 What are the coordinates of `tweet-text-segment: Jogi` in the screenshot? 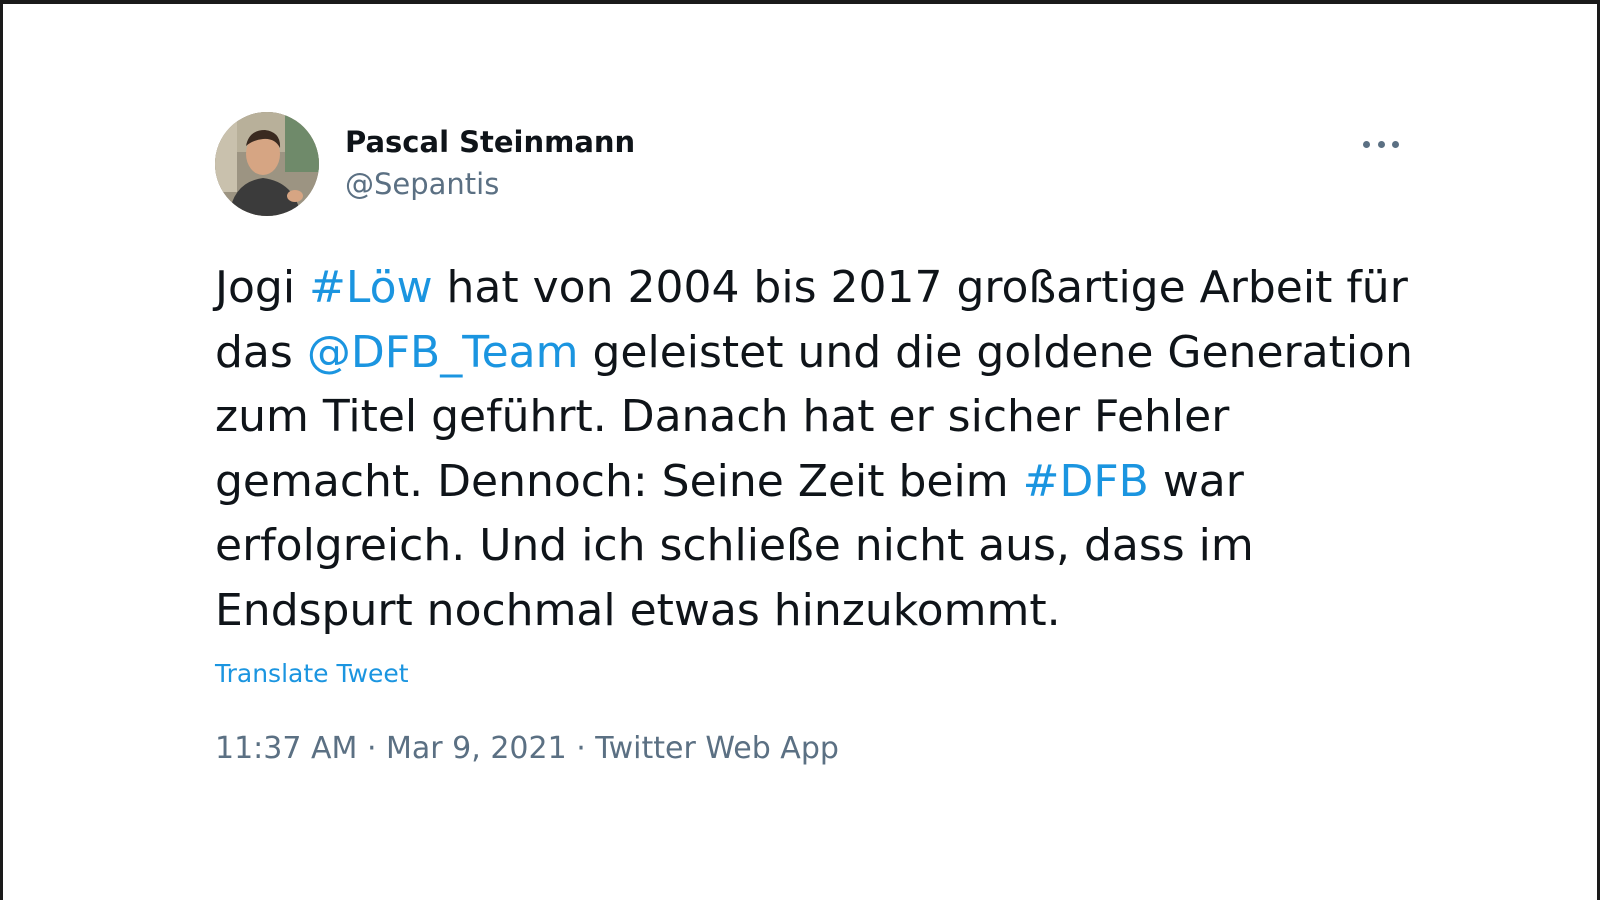 It's located at (262, 287).